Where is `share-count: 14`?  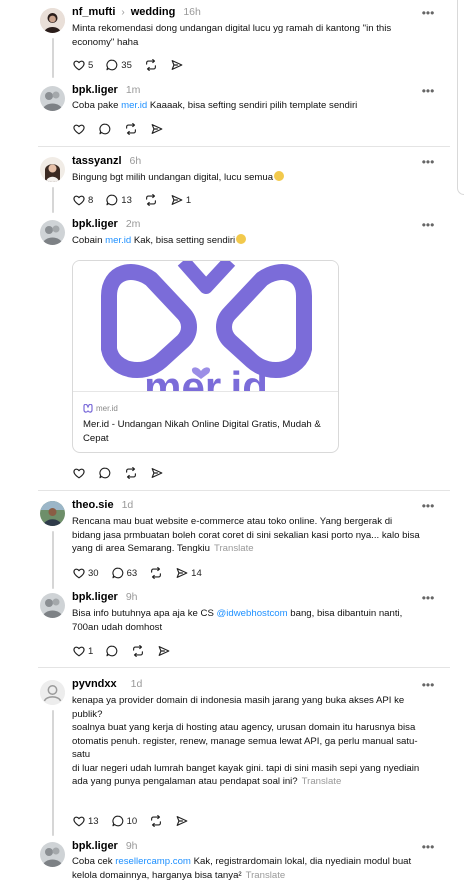
share-count: 14 is located at coordinates (196, 573).